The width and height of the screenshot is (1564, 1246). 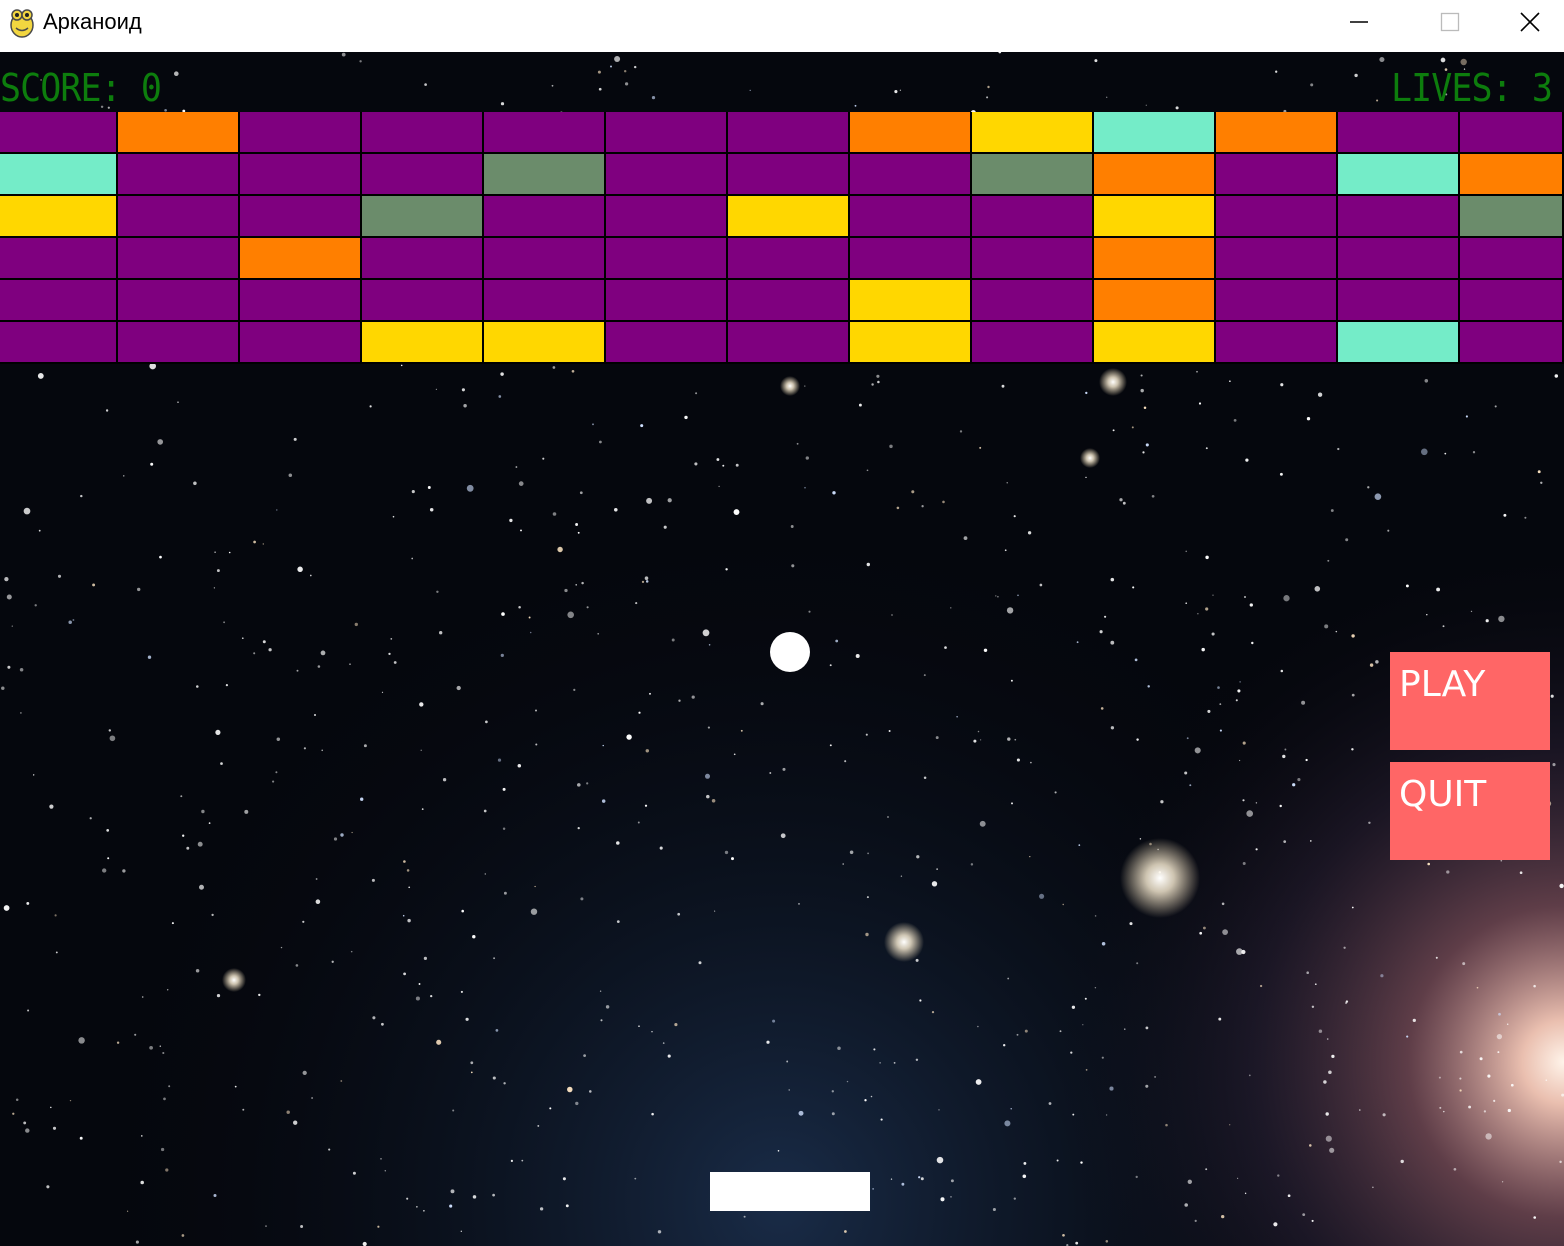 What do you see at coordinates (1471, 88) in the screenshot?
I see `lives-label: LIVES: 3` at bounding box center [1471, 88].